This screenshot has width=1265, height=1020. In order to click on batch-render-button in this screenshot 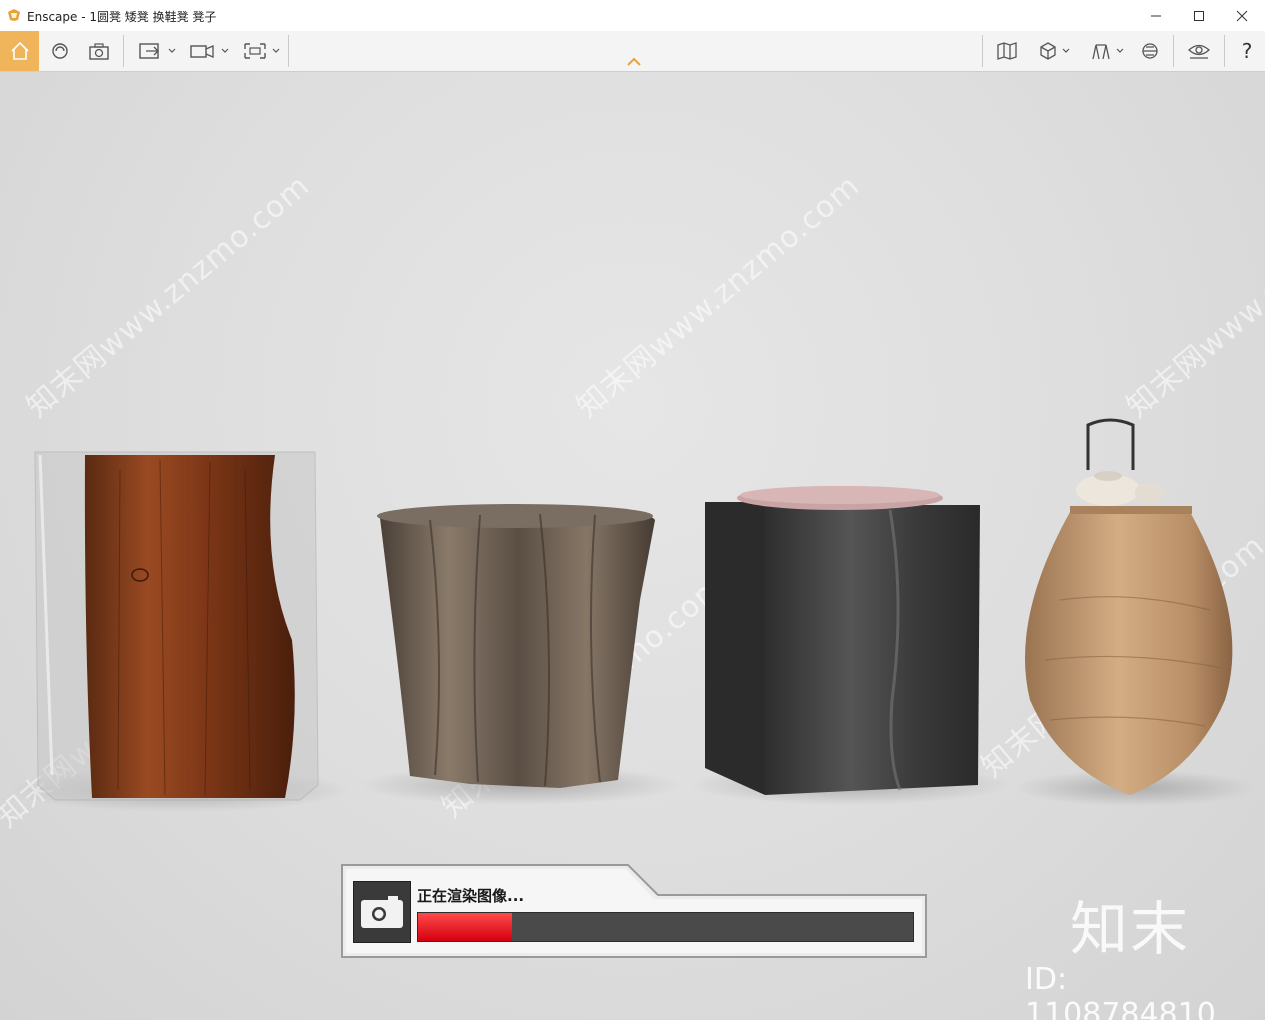, I will do `click(157, 51)`.